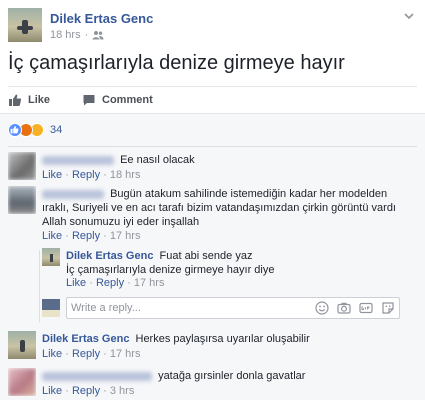 The height and width of the screenshot is (400, 425). What do you see at coordinates (366, 308) in the screenshot?
I see `gif-icon` at bounding box center [366, 308].